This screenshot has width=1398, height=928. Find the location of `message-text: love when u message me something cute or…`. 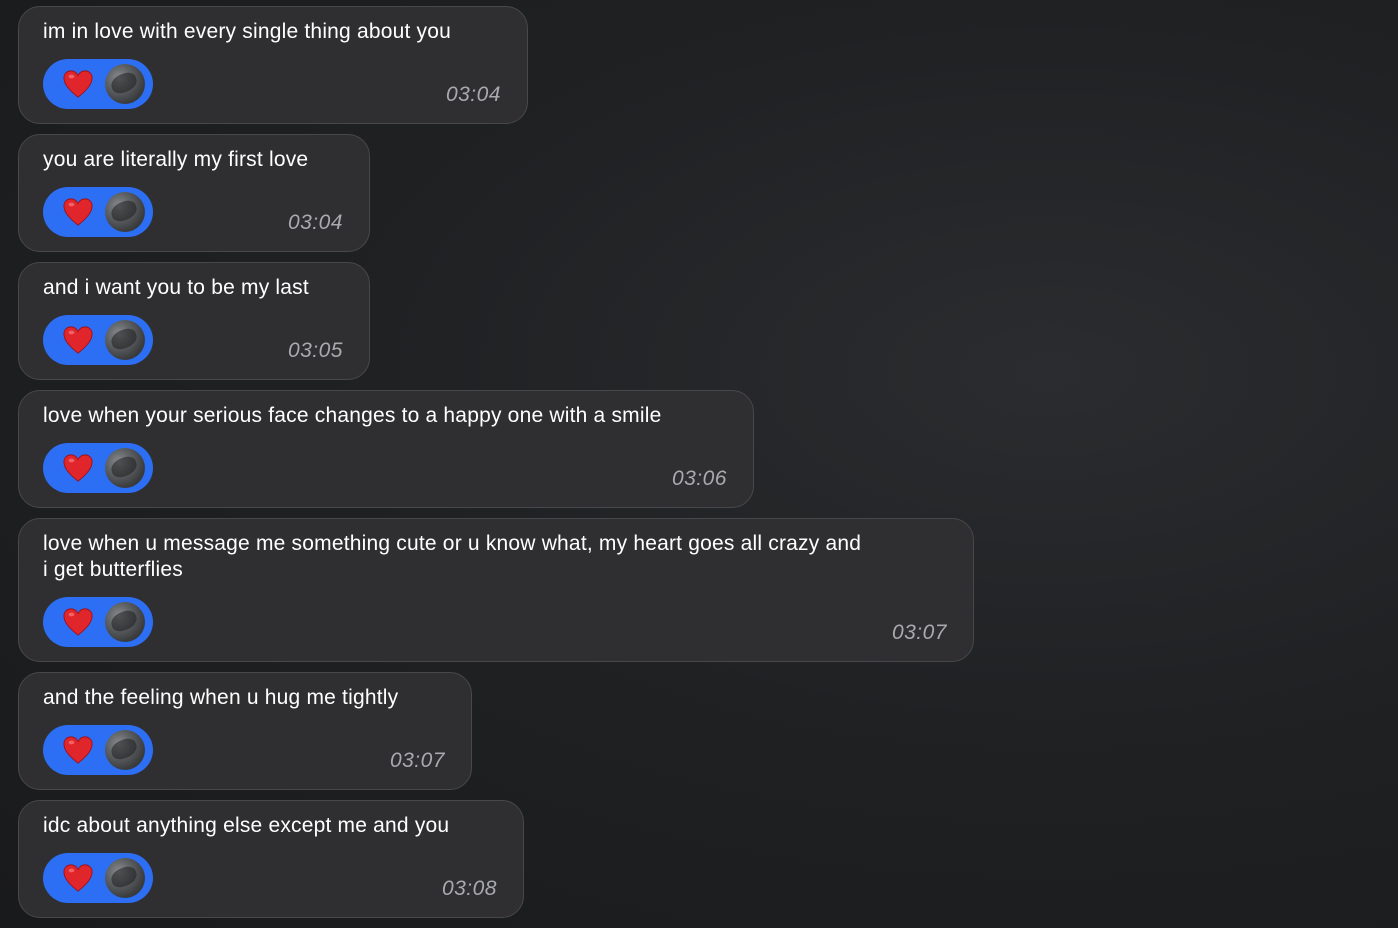

message-text: love when u message me something cute or… is located at coordinates (452, 556).